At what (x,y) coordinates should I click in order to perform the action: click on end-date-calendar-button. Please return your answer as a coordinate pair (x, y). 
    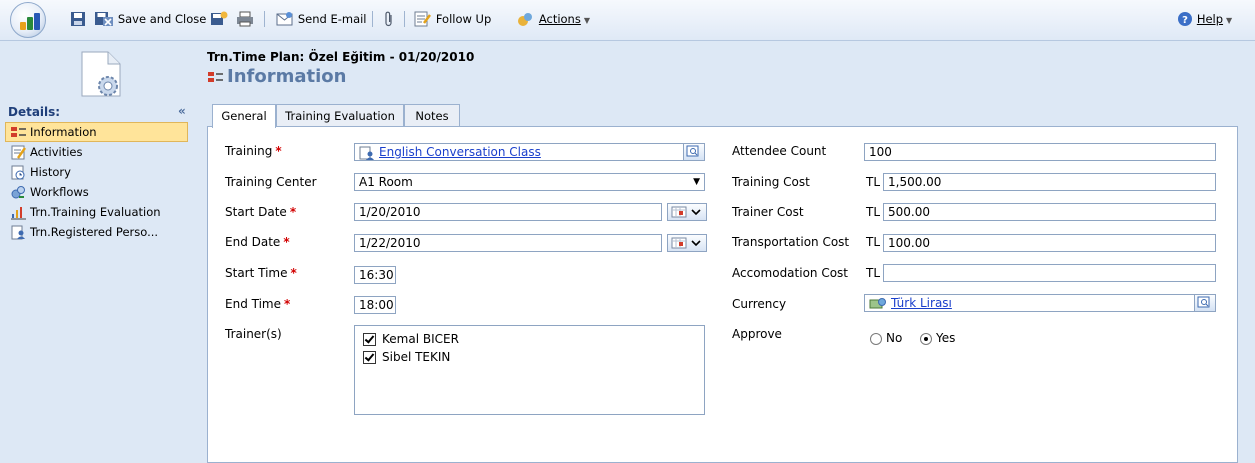
    Looking at the image, I should click on (687, 243).